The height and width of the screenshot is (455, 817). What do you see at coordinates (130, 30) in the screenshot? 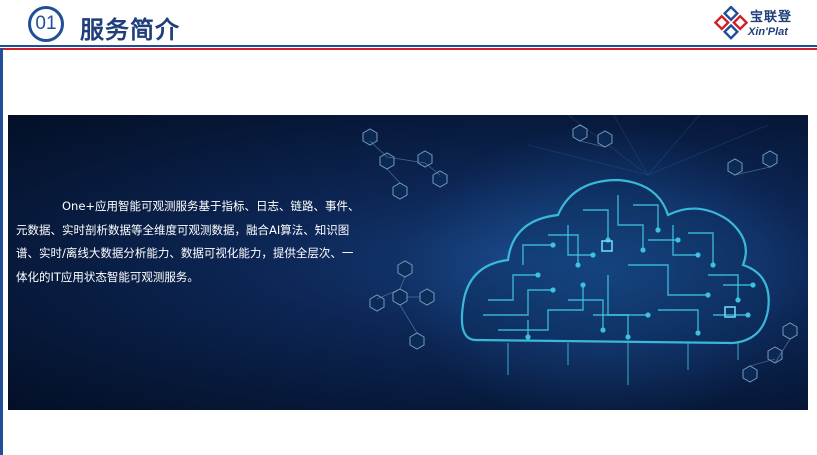
I see `page-title: 服务简介` at bounding box center [130, 30].